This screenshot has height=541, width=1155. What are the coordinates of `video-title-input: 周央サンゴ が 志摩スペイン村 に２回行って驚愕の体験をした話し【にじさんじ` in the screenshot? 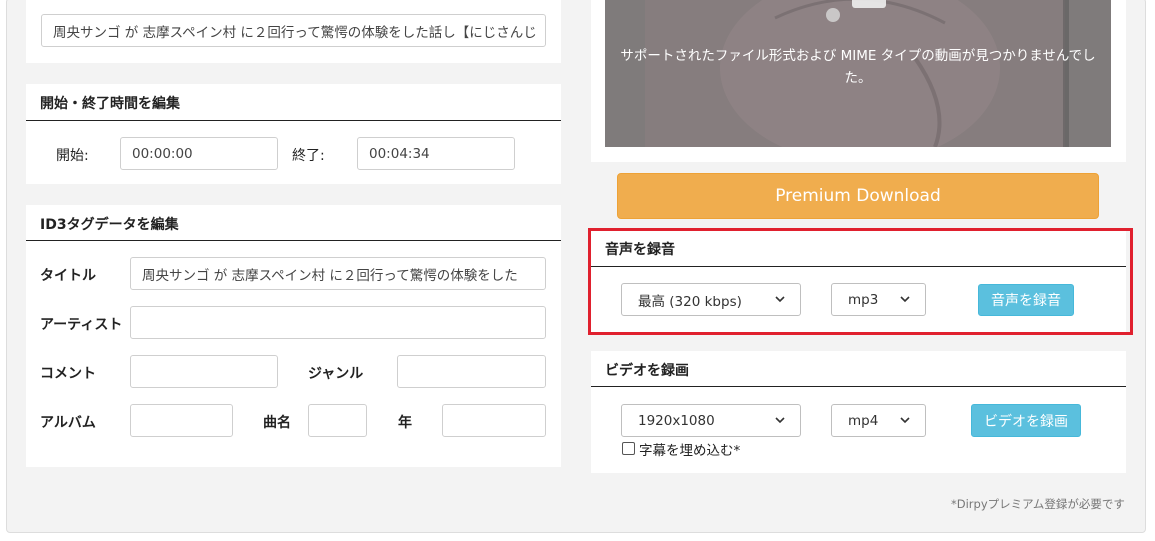 It's located at (293, 30).